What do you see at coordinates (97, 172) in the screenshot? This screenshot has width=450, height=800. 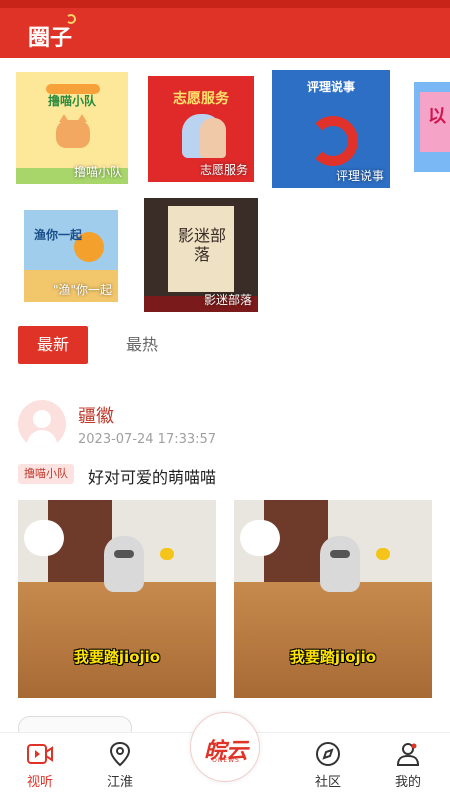 I see `circle-name: 撸喵小队` at bounding box center [97, 172].